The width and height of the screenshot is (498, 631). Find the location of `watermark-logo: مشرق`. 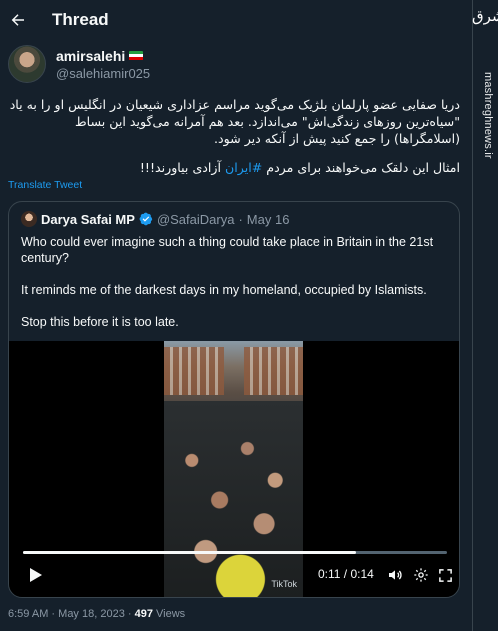

watermark-logo: مشرق is located at coordinates (485, 27).